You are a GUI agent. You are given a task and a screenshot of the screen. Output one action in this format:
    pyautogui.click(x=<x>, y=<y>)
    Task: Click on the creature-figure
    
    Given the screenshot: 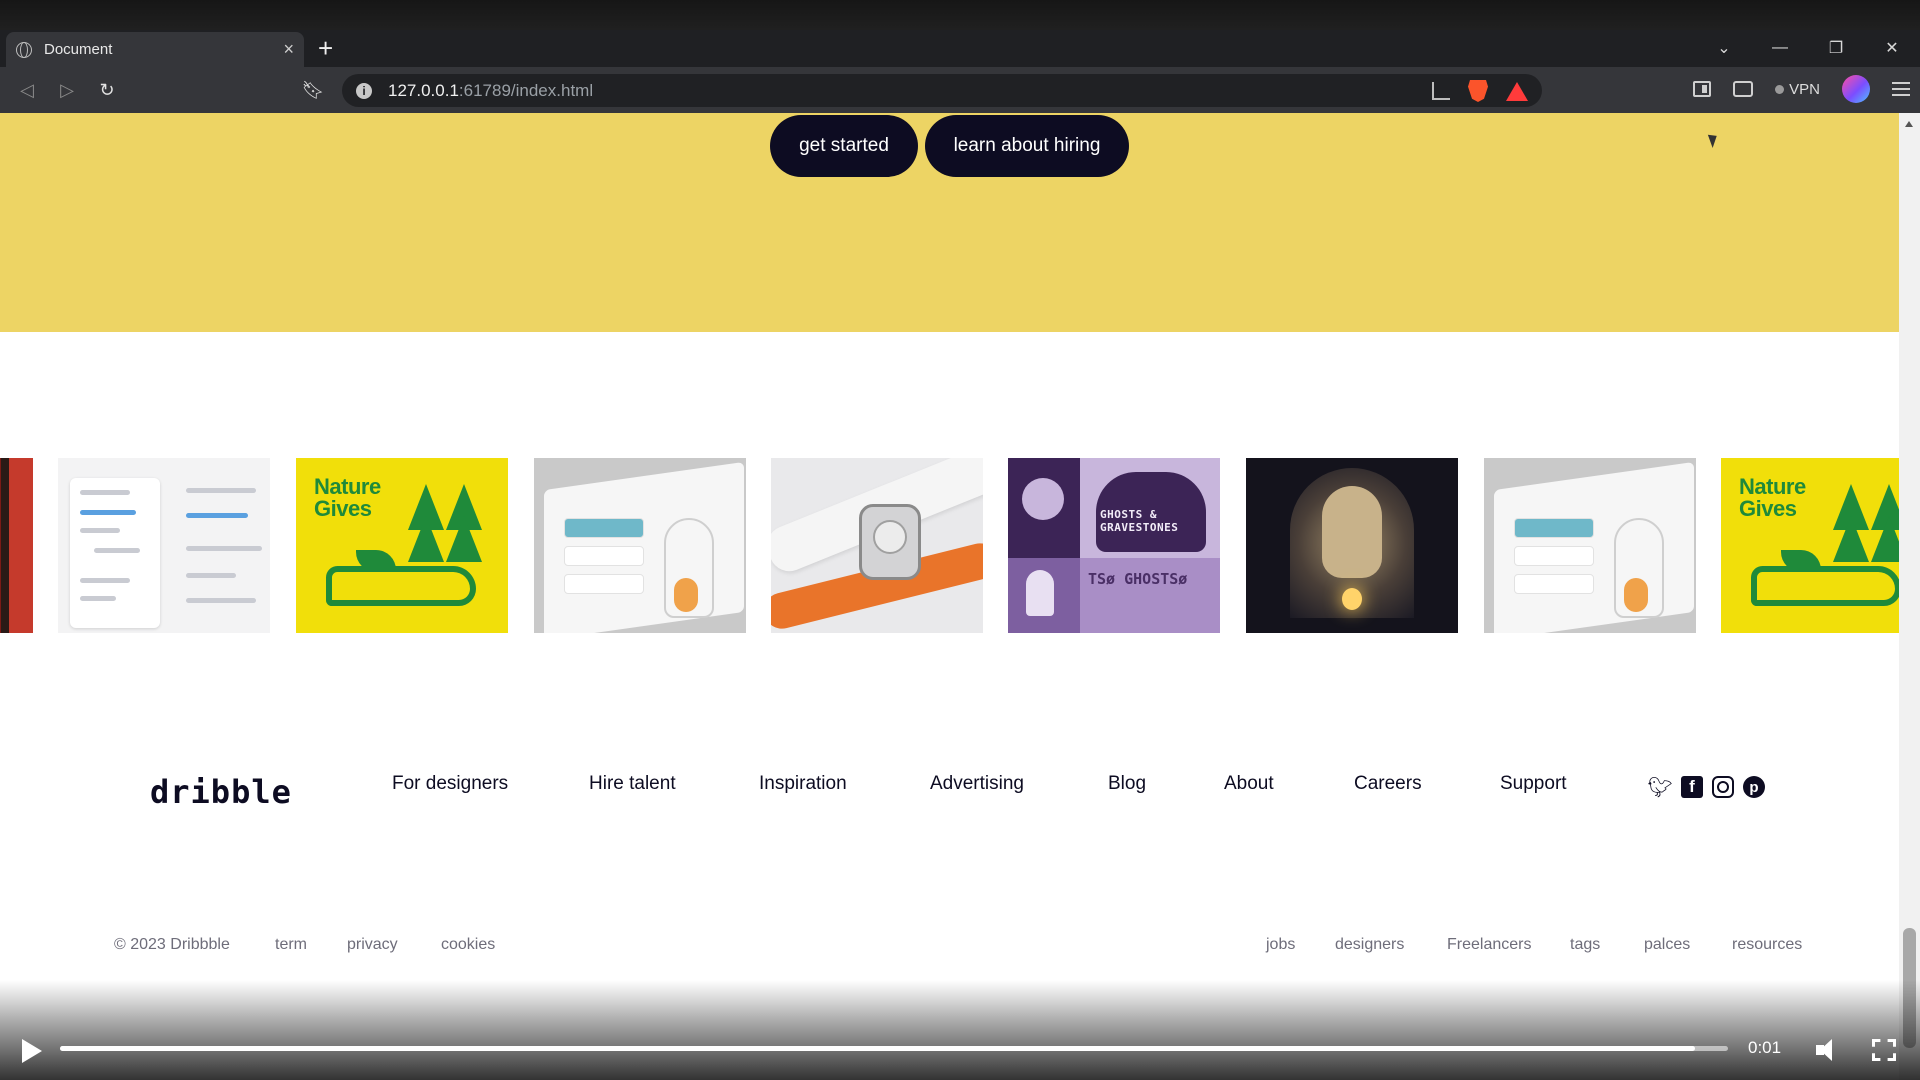 What is the action you would take?
    pyautogui.click(x=1352, y=532)
    